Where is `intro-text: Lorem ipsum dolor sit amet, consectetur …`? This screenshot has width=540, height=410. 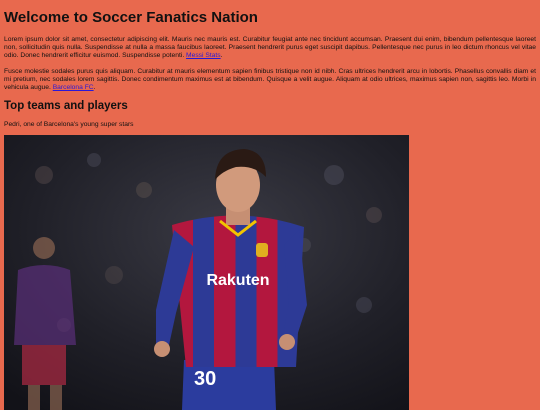 intro-text: Lorem ipsum dolor sit amet, consectetur … is located at coordinates (270, 47).